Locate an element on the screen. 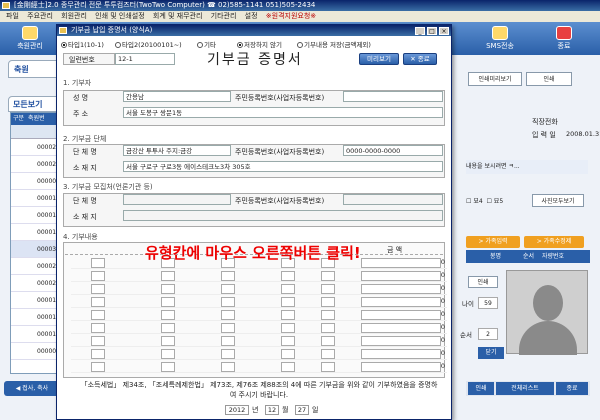 The width and height of the screenshot is (600, 420). collector-name-field is located at coordinates (177, 199).